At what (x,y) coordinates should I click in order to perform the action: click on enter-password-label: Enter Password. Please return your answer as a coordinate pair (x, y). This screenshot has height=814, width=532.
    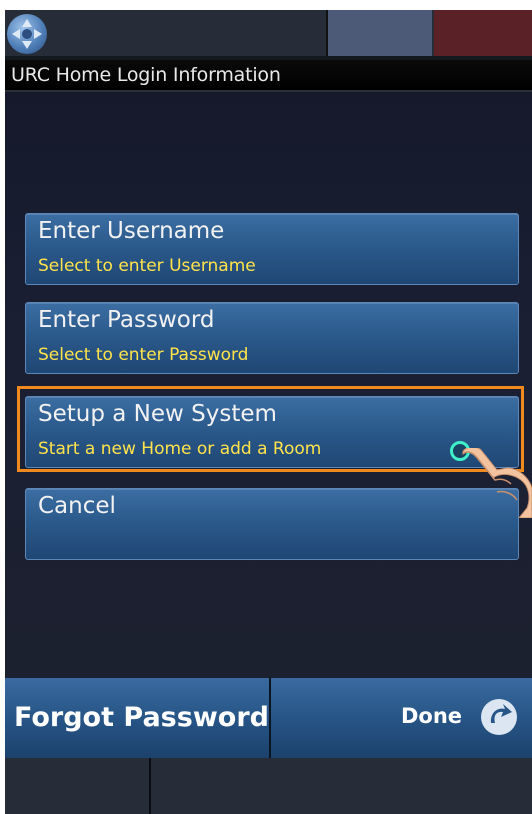
    Looking at the image, I should click on (126, 320).